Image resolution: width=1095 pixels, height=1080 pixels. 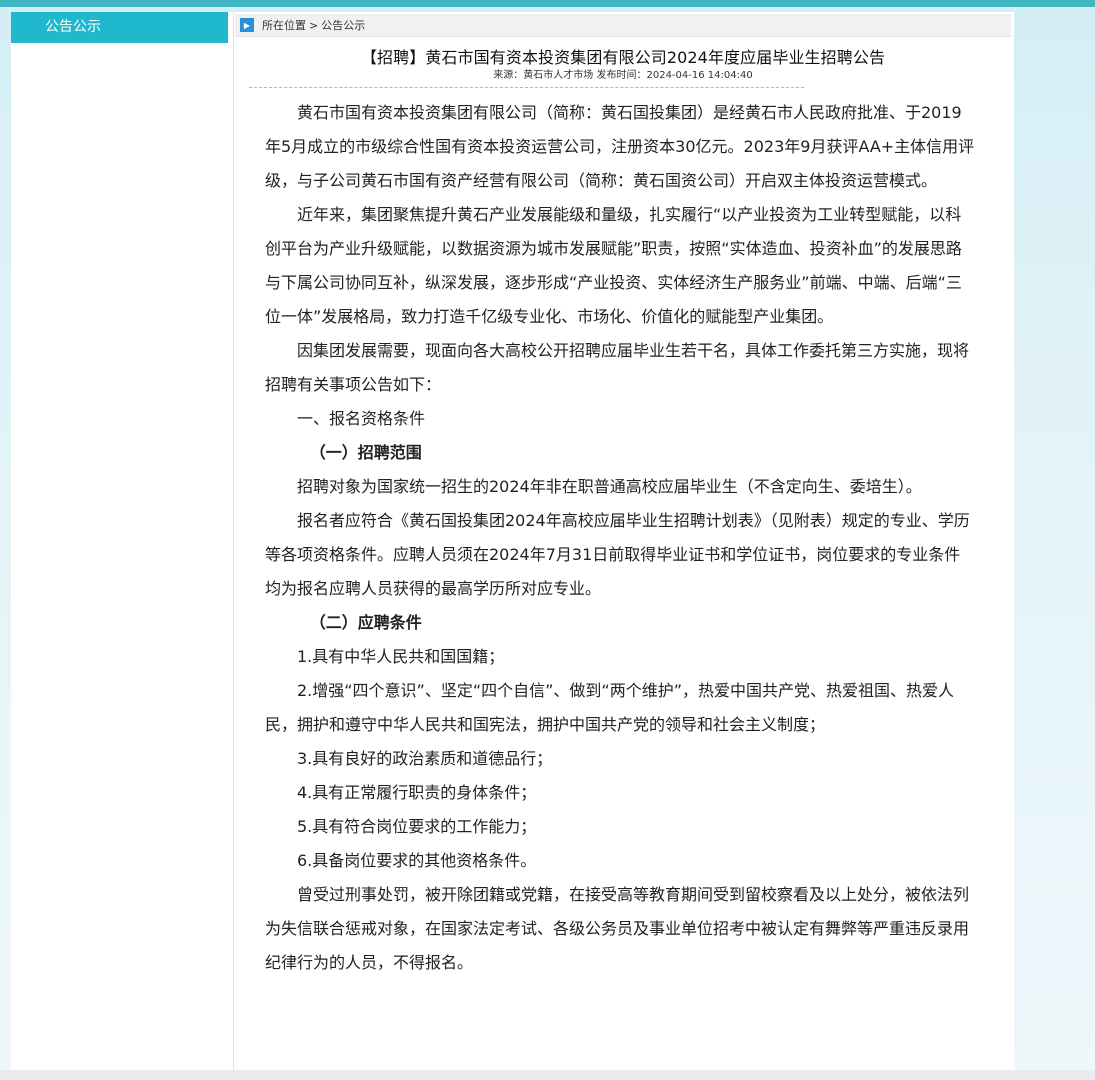 I want to click on article-meta: 来源：黄石市人才市场 发布时间：2024-04-16 14:04:40, so click(x=623, y=76).